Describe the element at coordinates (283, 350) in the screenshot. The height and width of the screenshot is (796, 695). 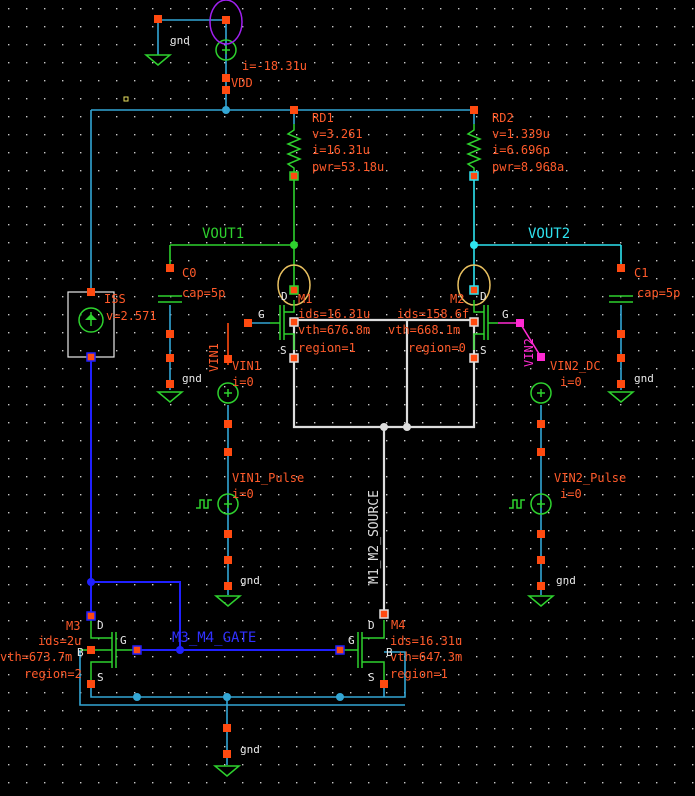
I see `pin-label-m1-s: S` at that location.